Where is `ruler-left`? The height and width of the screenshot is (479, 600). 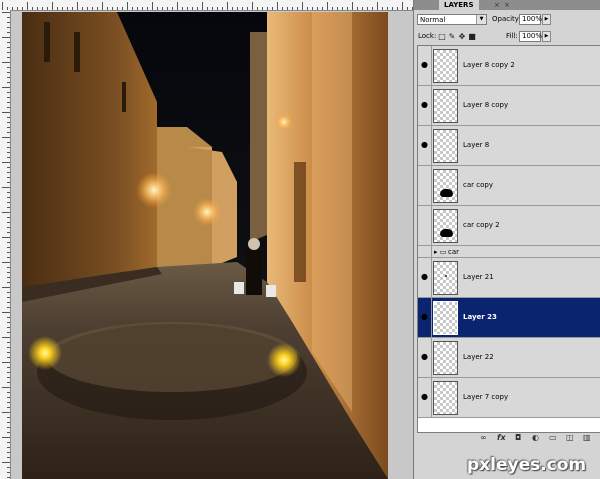 ruler-left is located at coordinates (5, 244).